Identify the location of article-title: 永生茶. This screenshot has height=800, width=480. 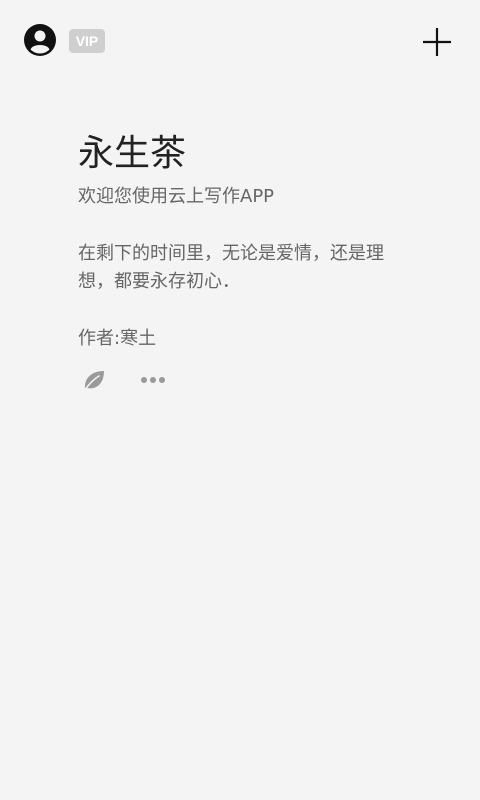
(132, 153).